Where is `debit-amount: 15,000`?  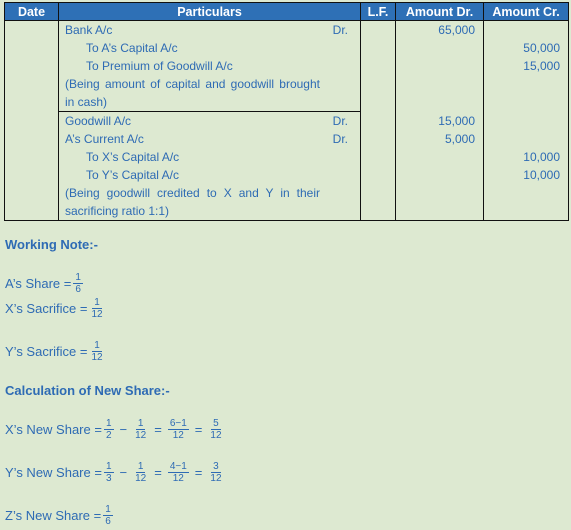 debit-amount: 15,000 is located at coordinates (456, 120).